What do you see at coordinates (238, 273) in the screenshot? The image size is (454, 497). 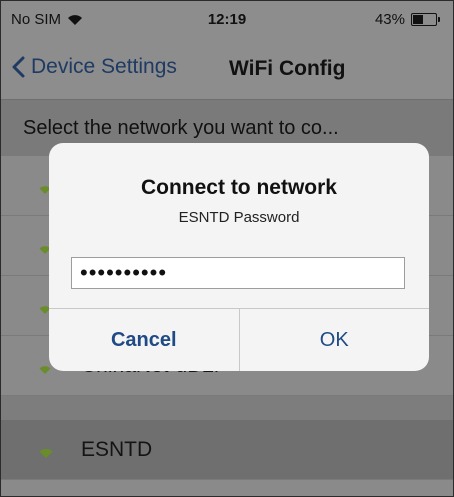 I see `password-field: ••••••••••` at bounding box center [238, 273].